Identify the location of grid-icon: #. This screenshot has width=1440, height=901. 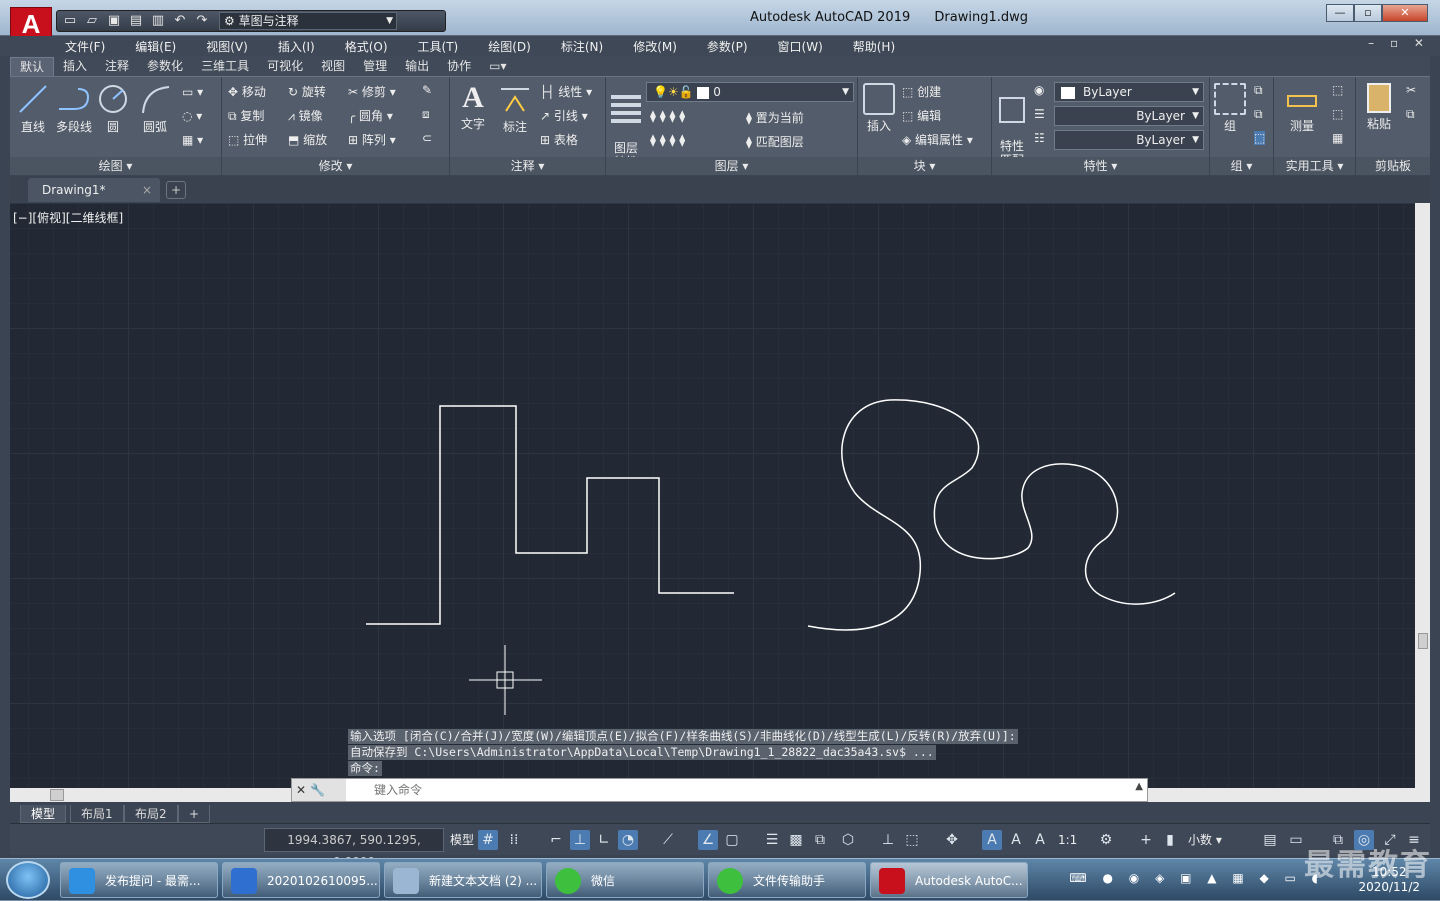
(488, 840).